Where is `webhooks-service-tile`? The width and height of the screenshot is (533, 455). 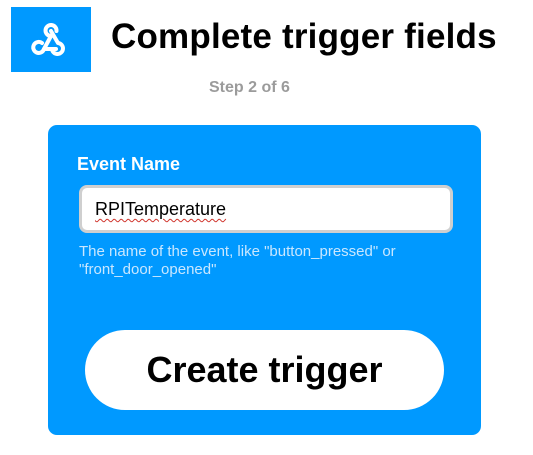
webhooks-service-tile is located at coordinates (51, 39).